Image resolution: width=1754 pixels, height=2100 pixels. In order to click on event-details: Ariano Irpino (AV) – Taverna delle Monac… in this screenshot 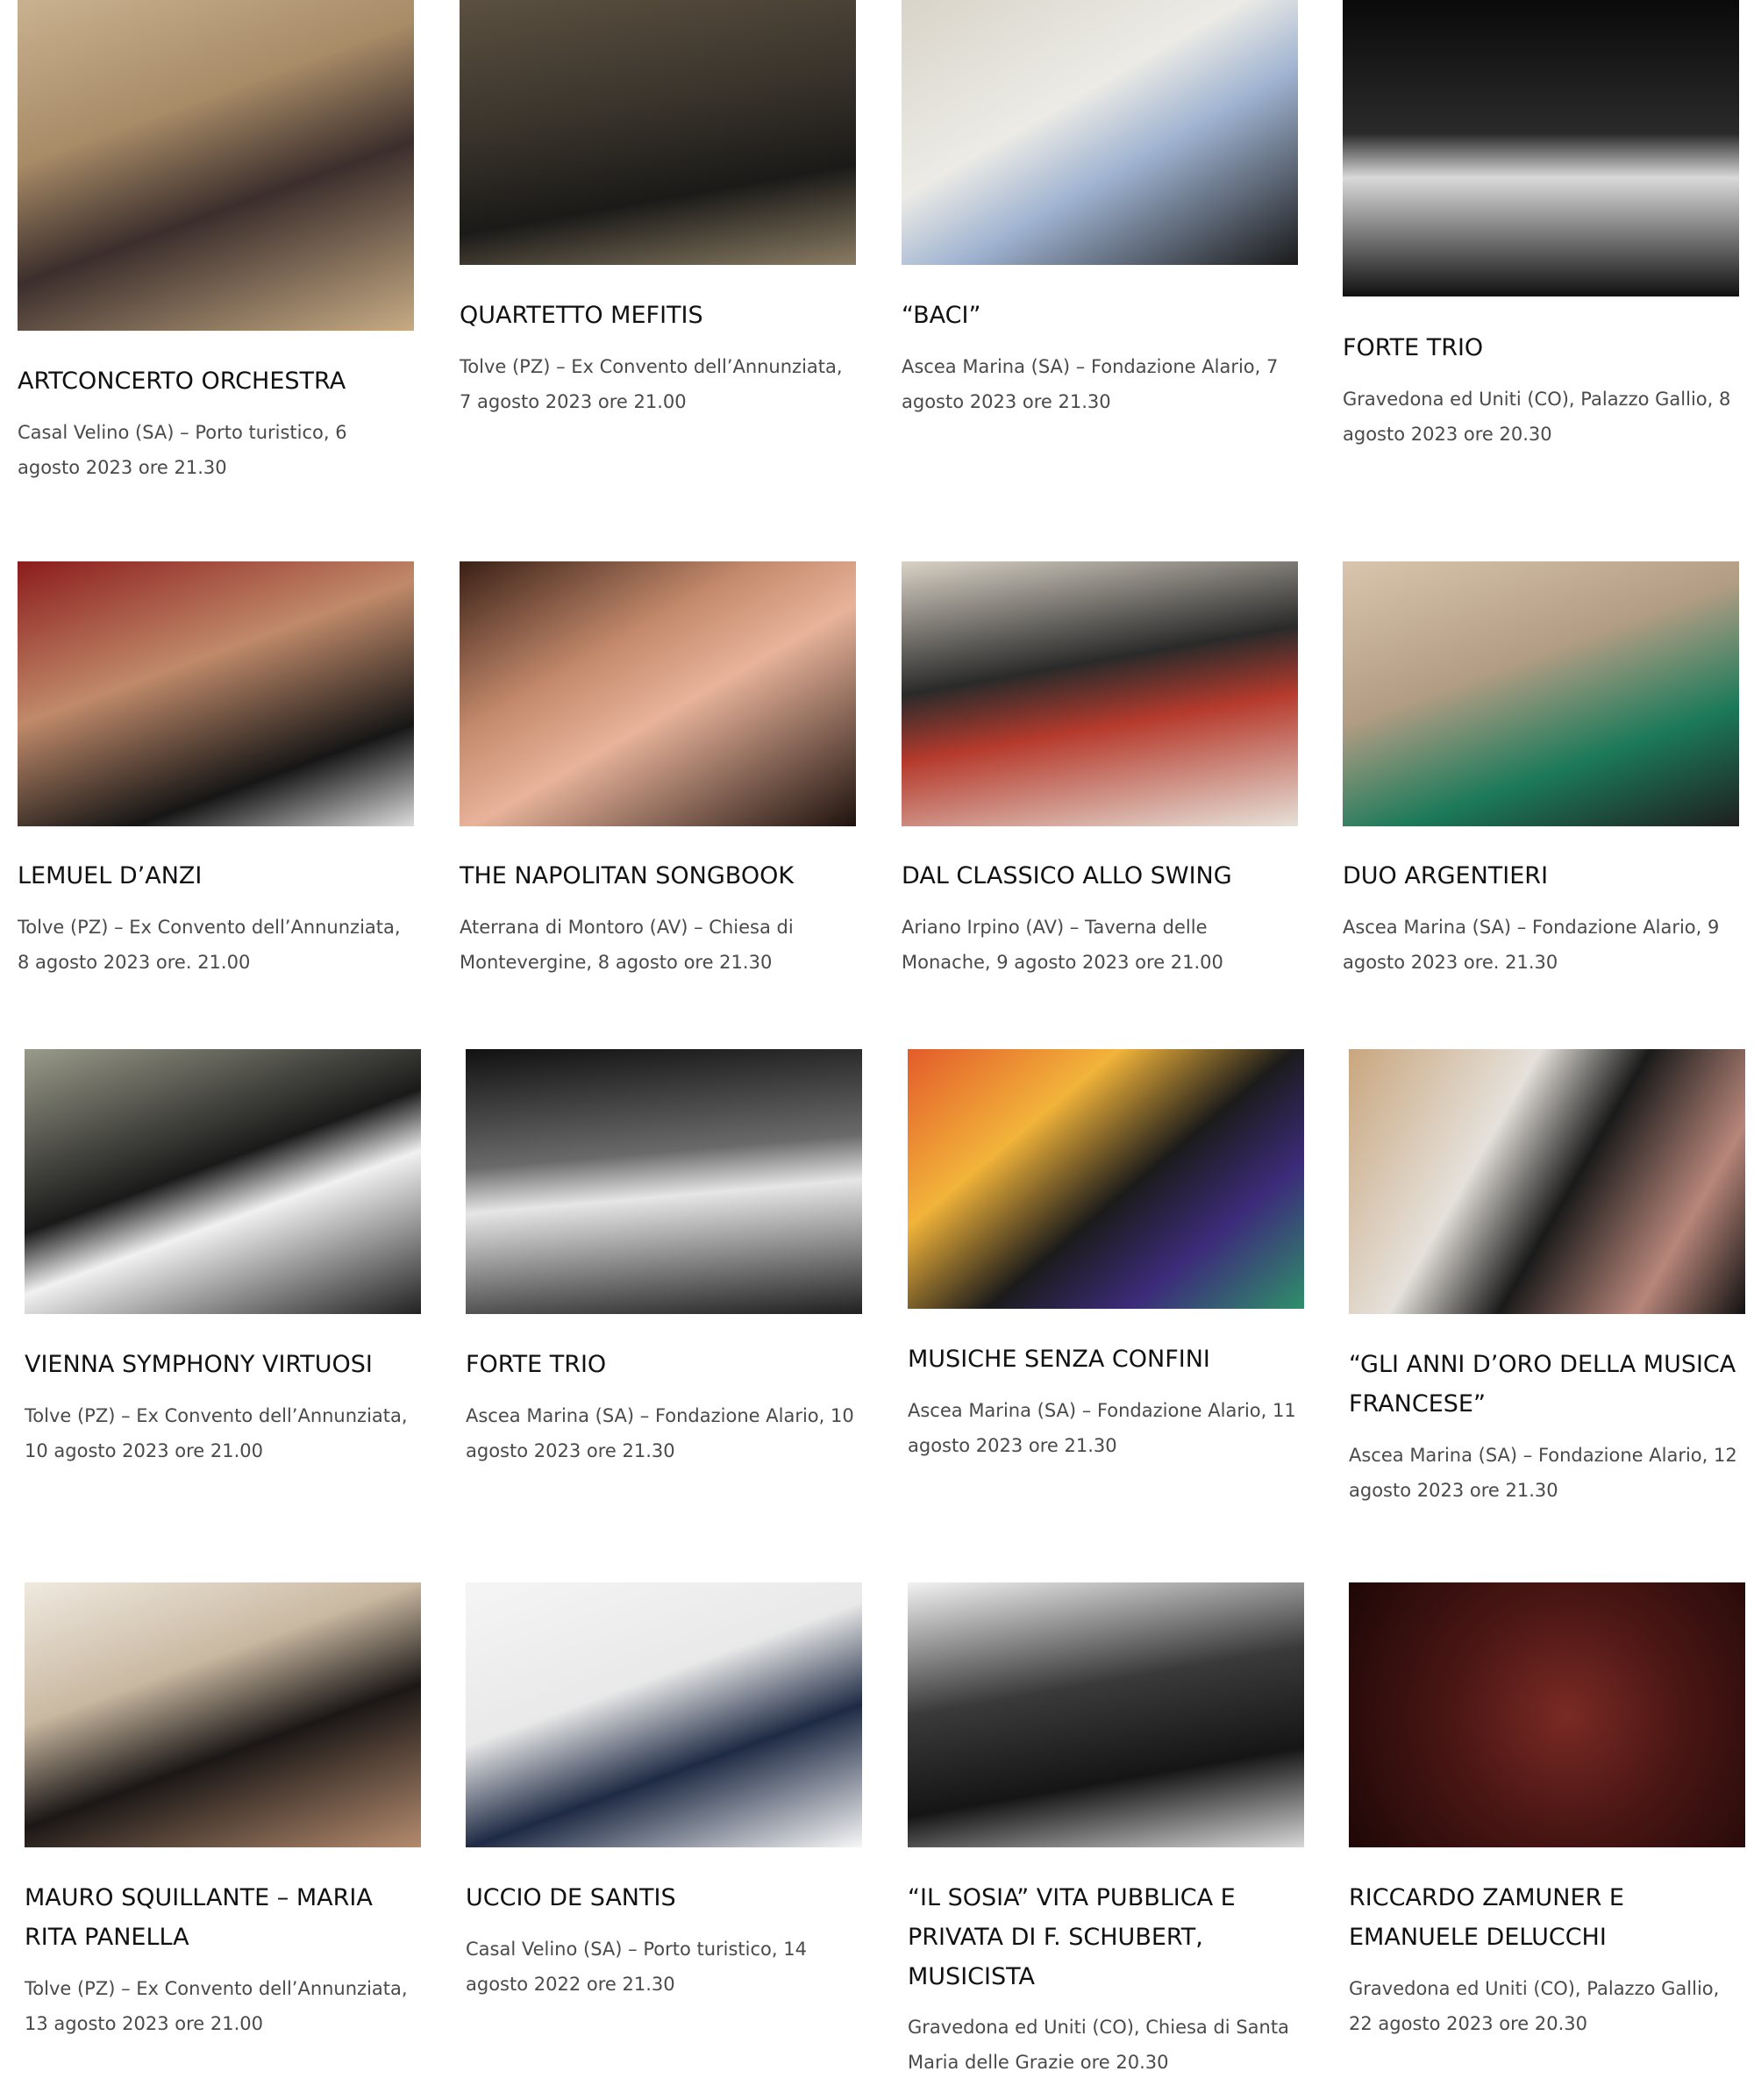, I will do `click(1062, 945)`.